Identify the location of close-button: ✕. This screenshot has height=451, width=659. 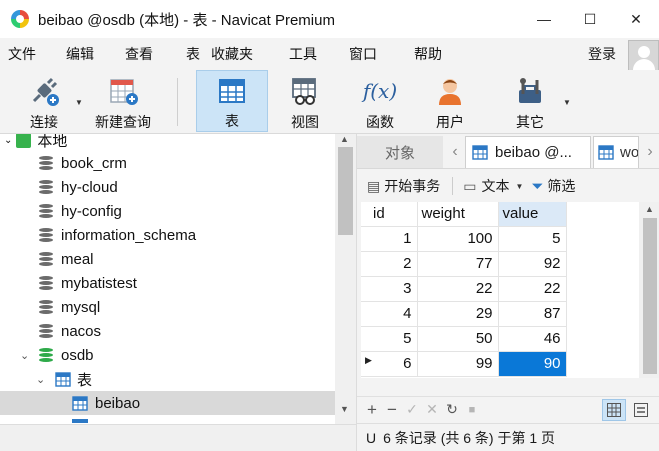
(636, 19).